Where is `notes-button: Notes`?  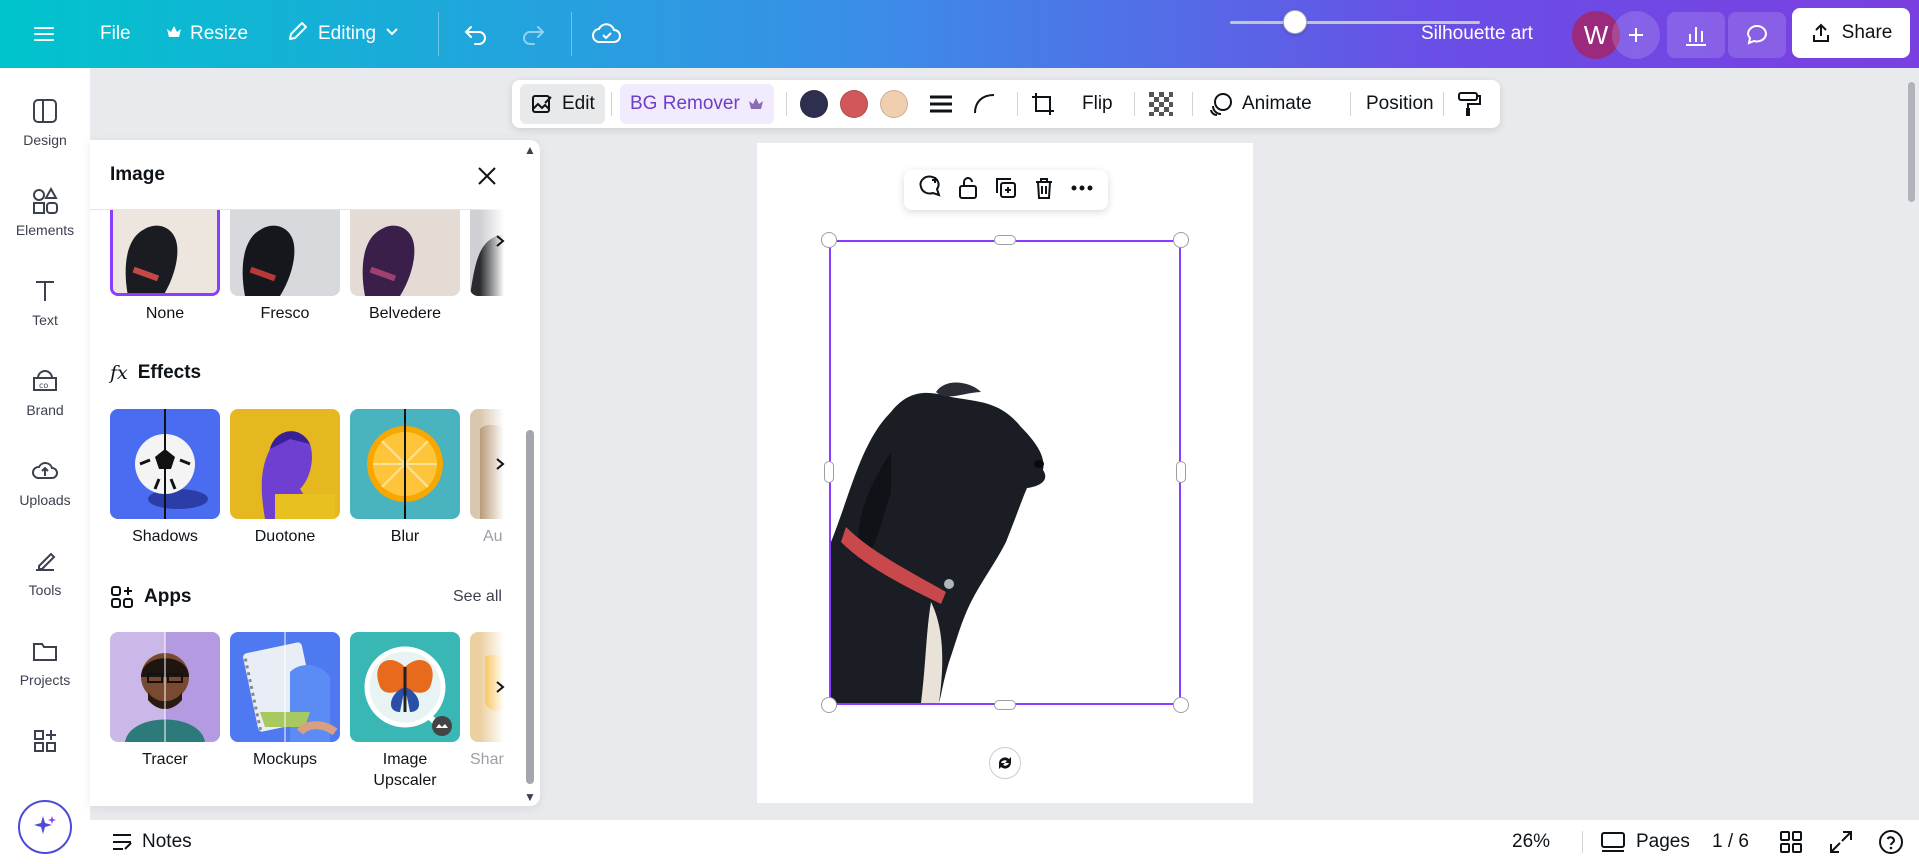 notes-button: Notes is located at coordinates (151, 842).